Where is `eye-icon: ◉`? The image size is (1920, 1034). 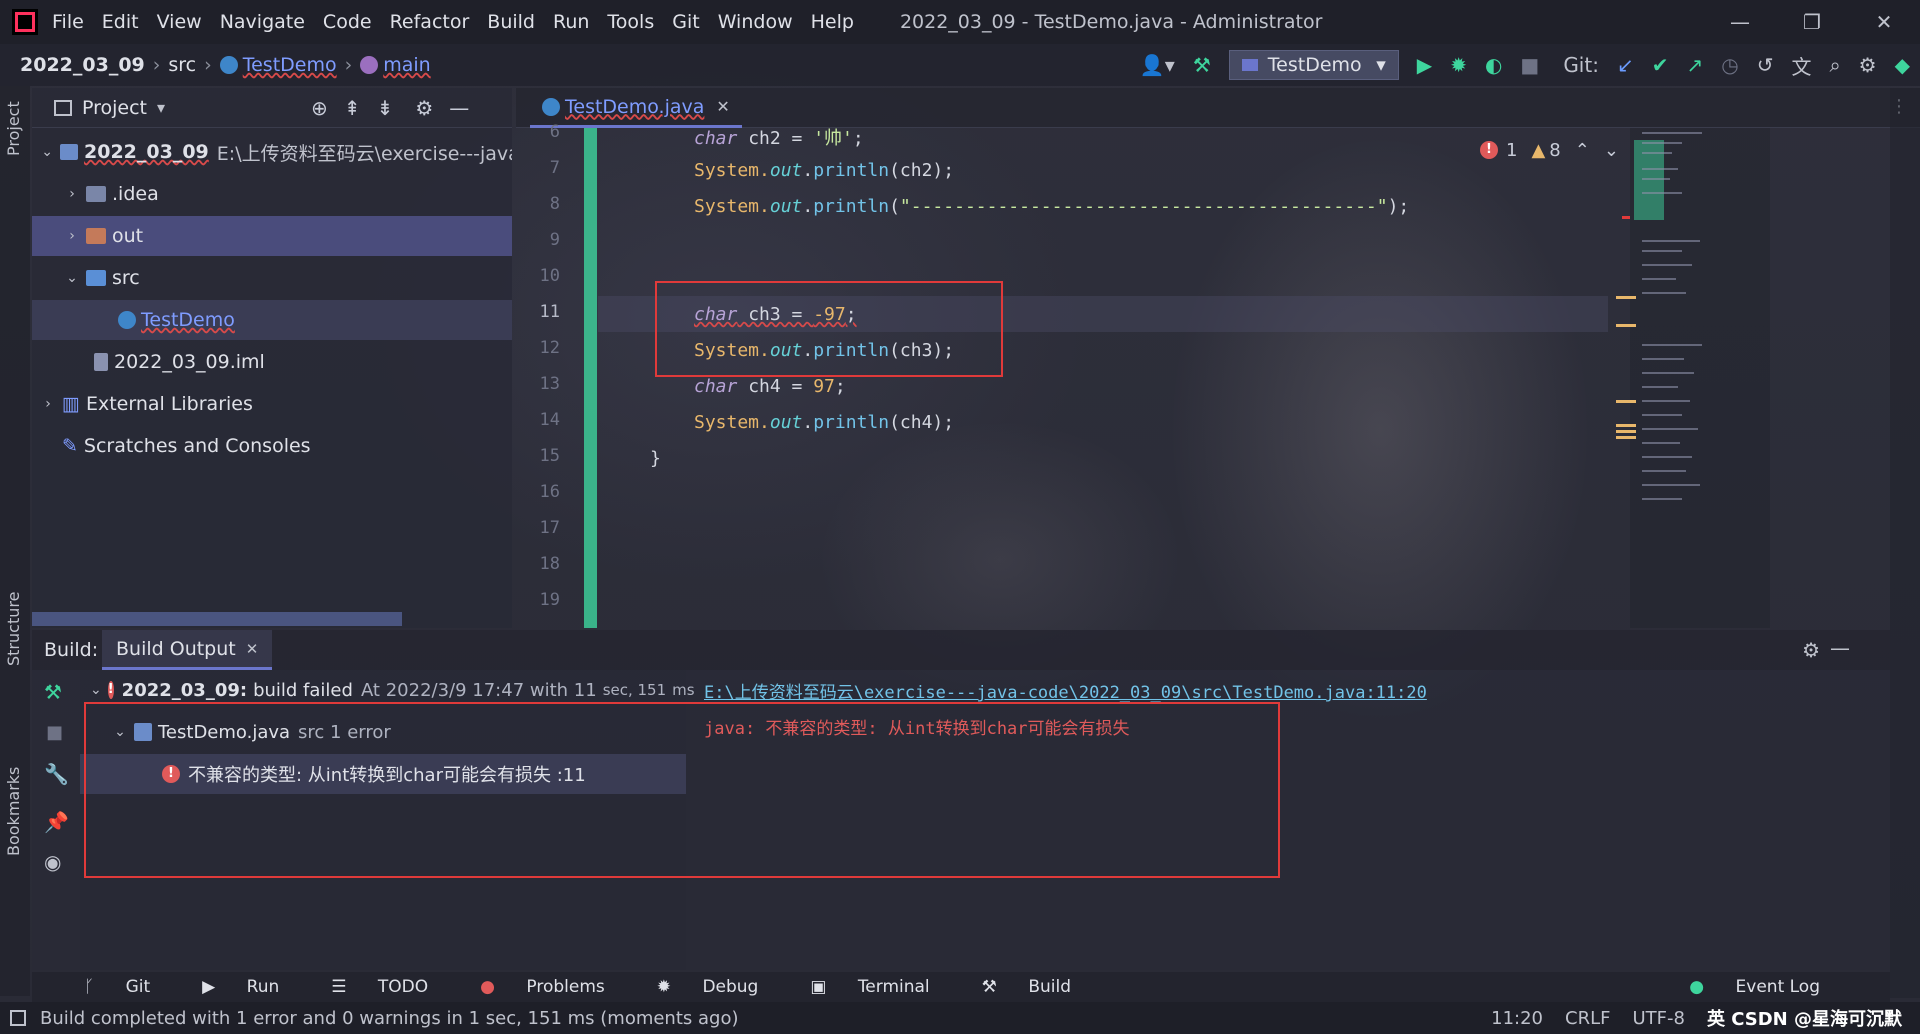
eye-icon: ◉ is located at coordinates (52, 862).